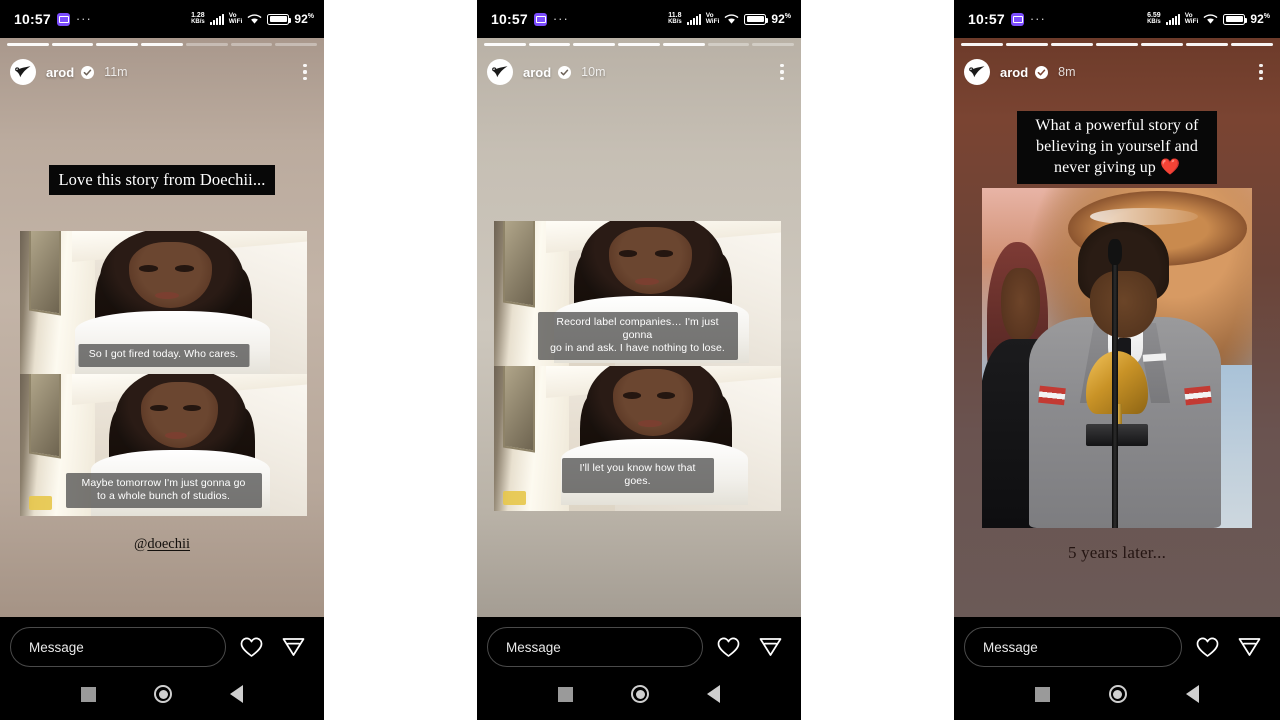 This screenshot has height=720, width=1280. I want to click on microphone-icon, so click(1115, 383).